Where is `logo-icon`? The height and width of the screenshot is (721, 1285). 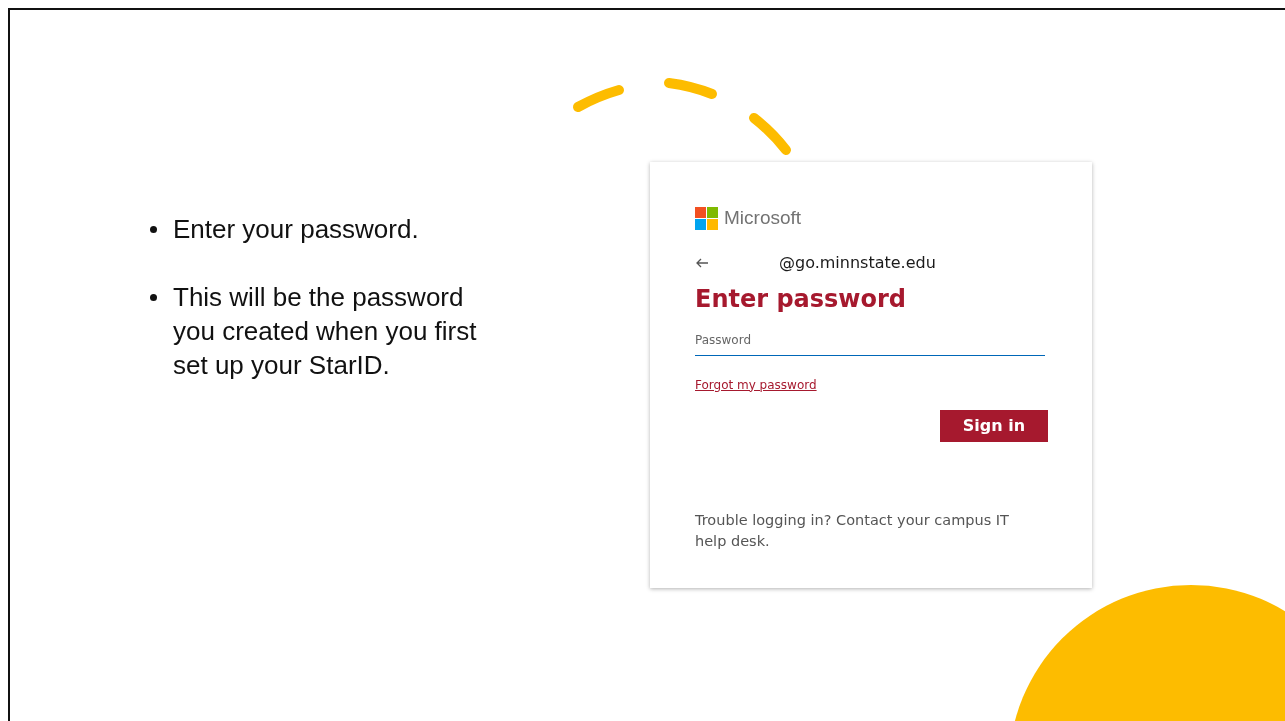
logo-icon is located at coordinates (706, 218).